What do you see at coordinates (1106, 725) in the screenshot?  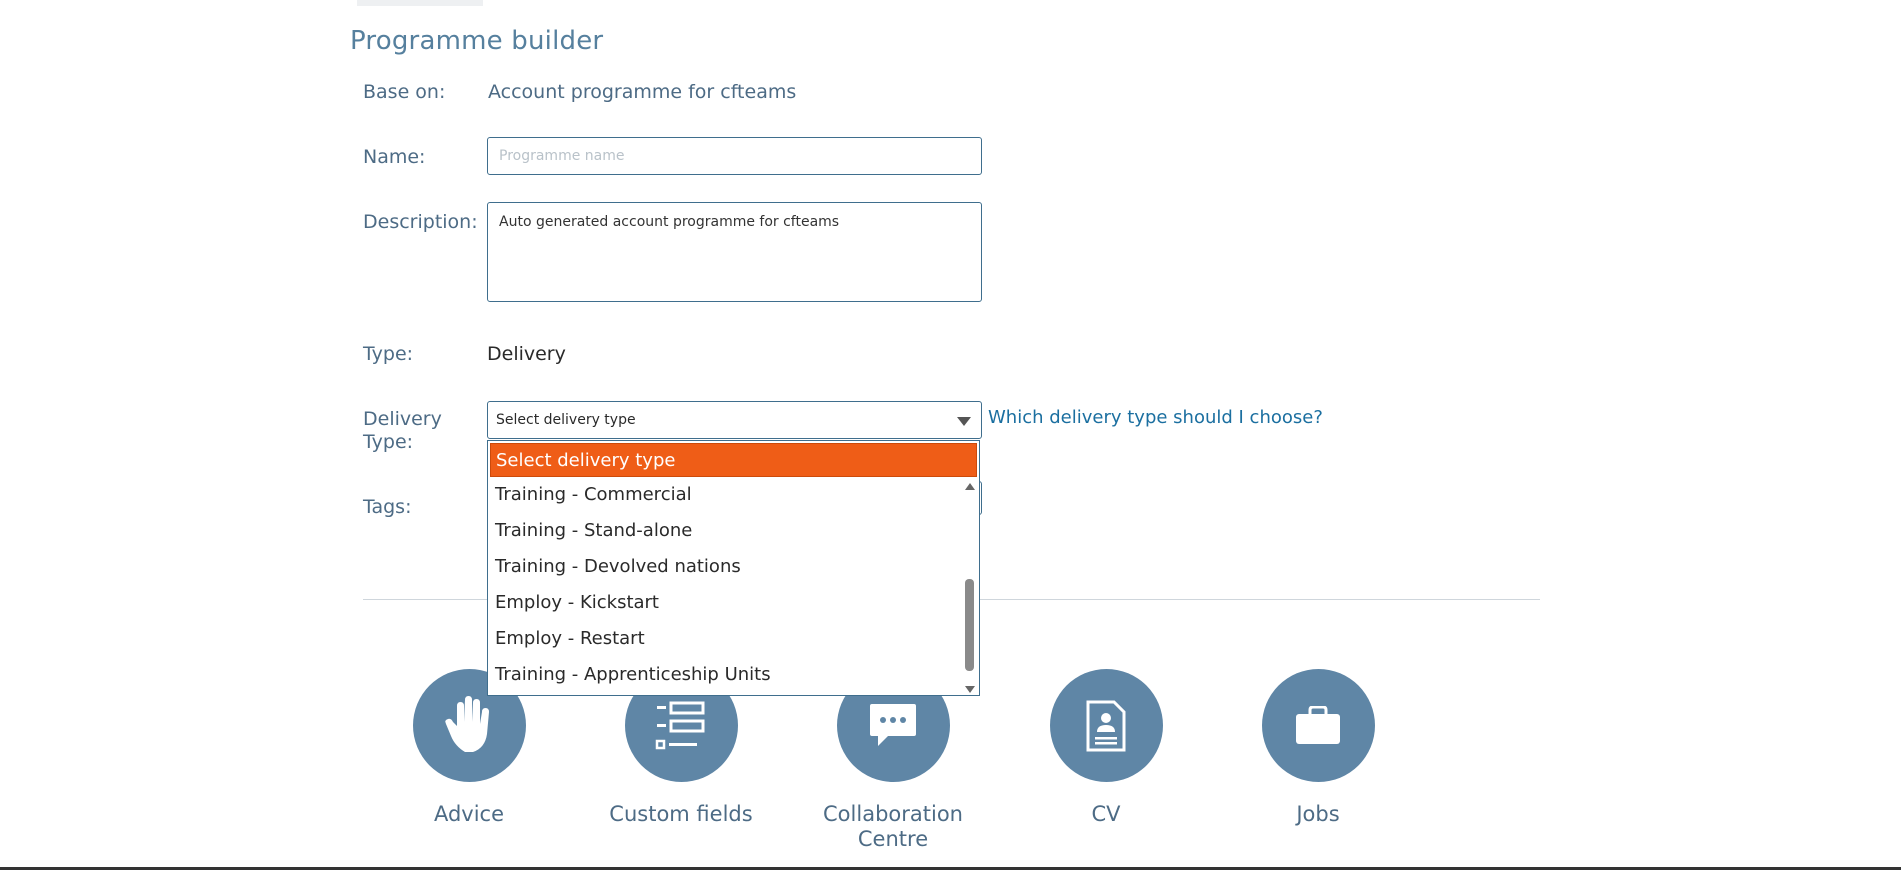 I see `document-icon` at bounding box center [1106, 725].